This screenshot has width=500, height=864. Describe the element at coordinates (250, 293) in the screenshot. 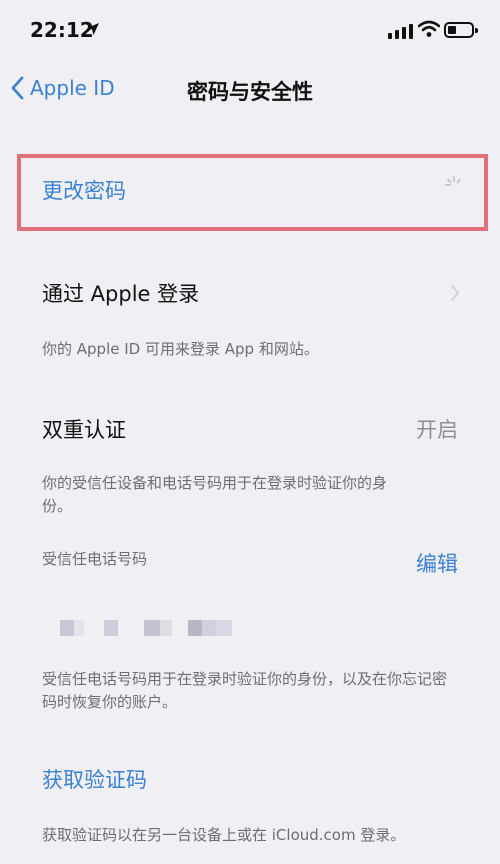

I see `sign-in-with-apple-row: 通过 Apple 登录` at that location.